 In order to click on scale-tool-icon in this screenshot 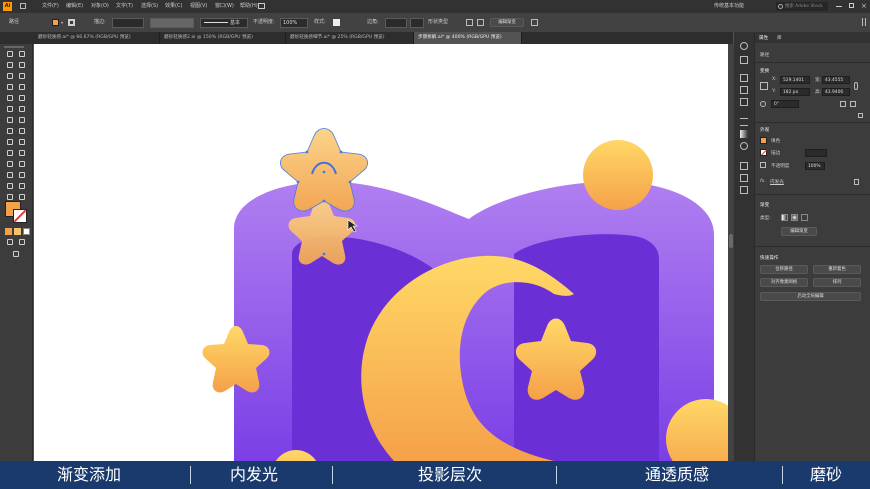, I will do `click(22, 120)`.